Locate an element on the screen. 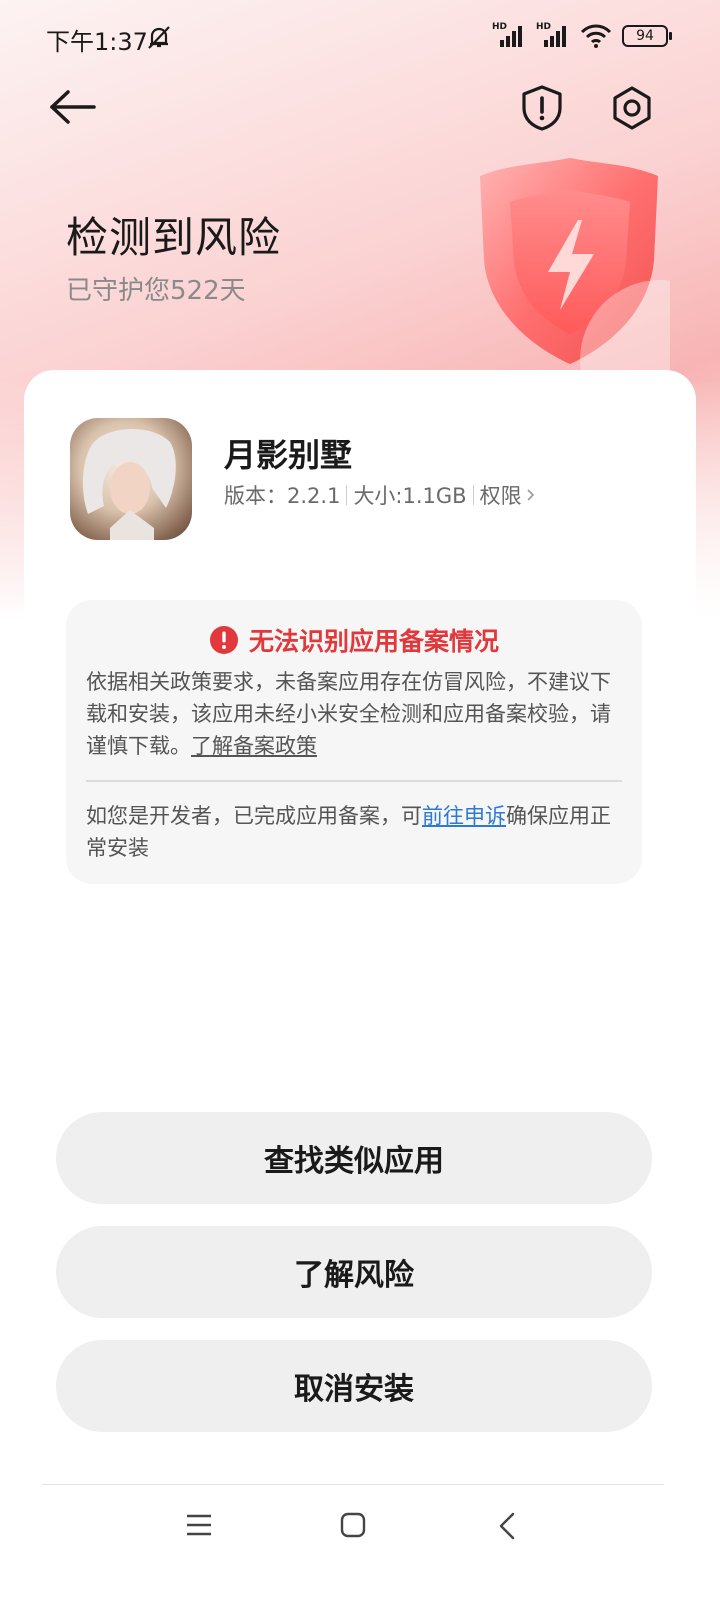  permissions-label: 权限 is located at coordinates (500, 496).